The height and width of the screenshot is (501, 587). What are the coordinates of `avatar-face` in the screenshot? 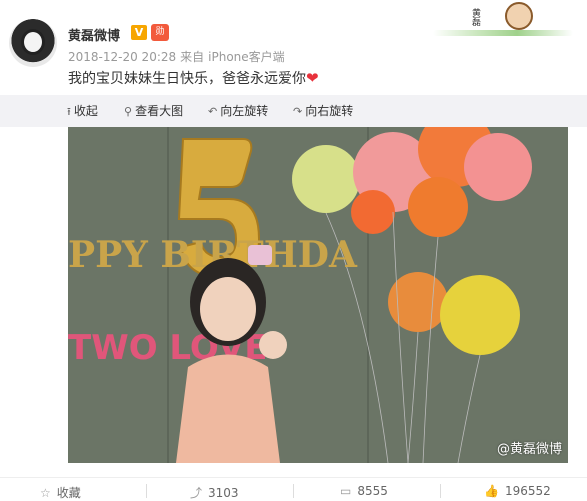 It's located at (33, 42).